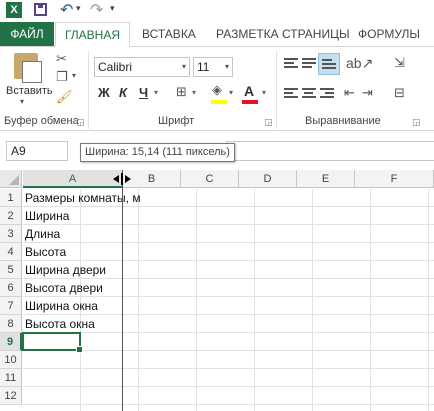  What do you see at coordinates (157, 152) in the screenshot?
I see `column-width-tooltip: Ширина: 15,14 (111 пиксель)` at bounding box center [157, 152].